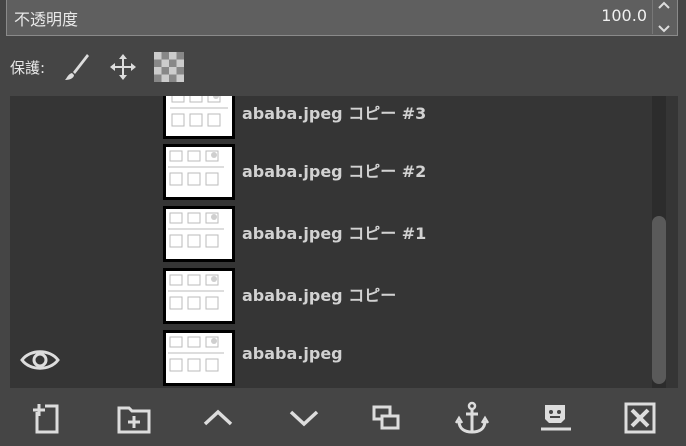 This screenshot has width=686, height=446. Describe the element at coordinates (292, 353) in the screenshot. I see `layer-name: ababa.jpeg` at that location.